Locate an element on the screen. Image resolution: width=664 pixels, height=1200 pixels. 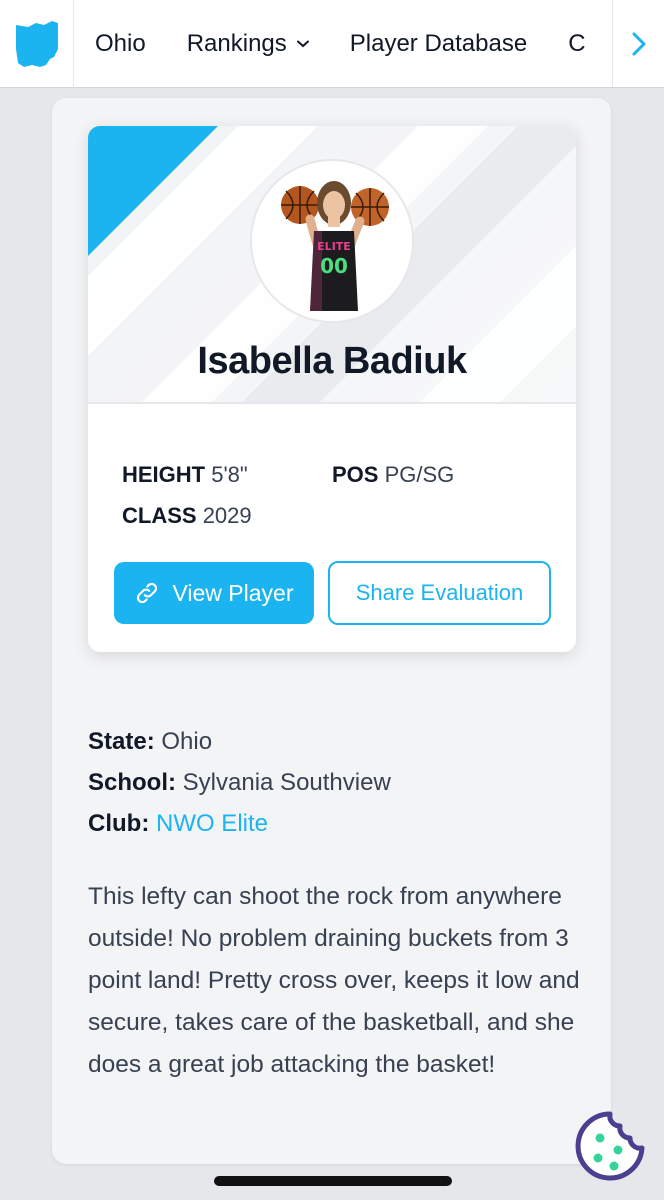
nav-item-rankings: Rankings is located at coordinates (248, 44).